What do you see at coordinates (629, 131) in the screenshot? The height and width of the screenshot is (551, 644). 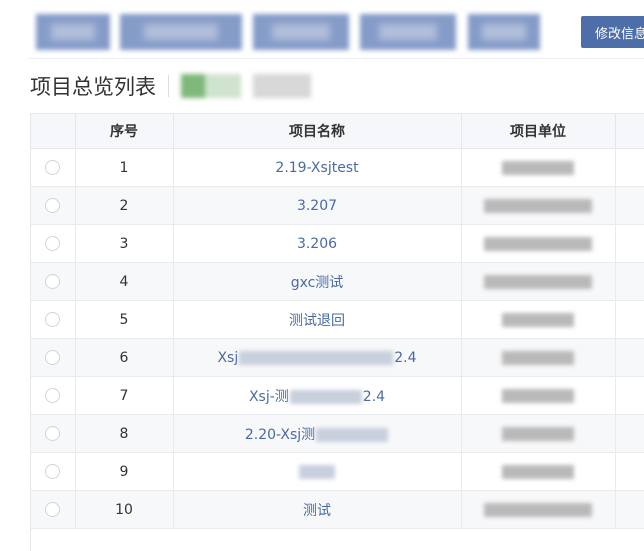 I see `header-extra` at bounding box center [629, 131].